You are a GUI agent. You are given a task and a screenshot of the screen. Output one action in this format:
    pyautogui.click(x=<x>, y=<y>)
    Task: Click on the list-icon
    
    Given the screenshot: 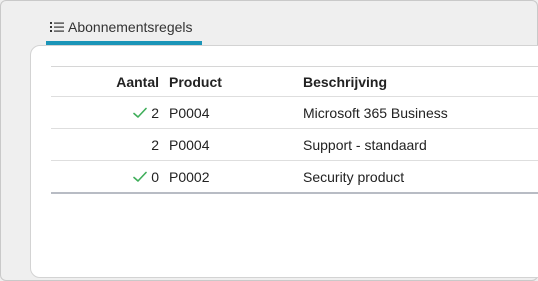 What is the action you would take?
    pyautogui.click(x=57, y=26)
    